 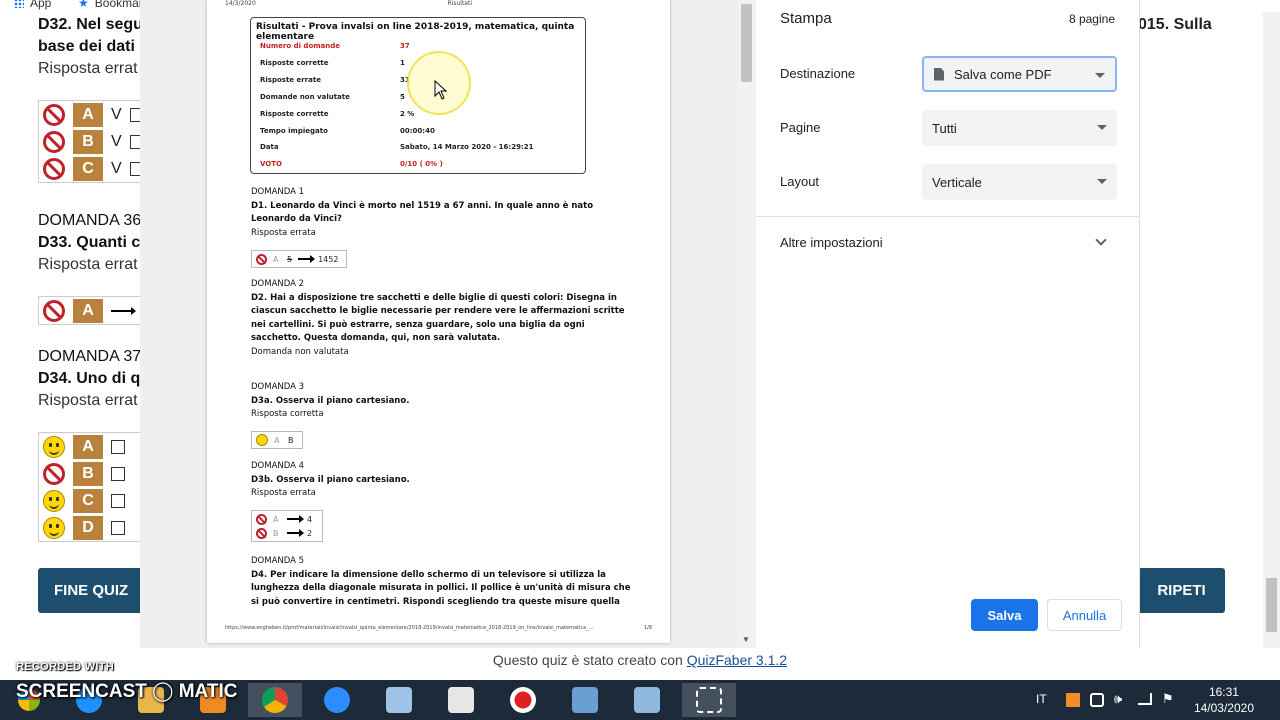 I want to click on pages-select: Tutti, so click(x=1019, y=128).